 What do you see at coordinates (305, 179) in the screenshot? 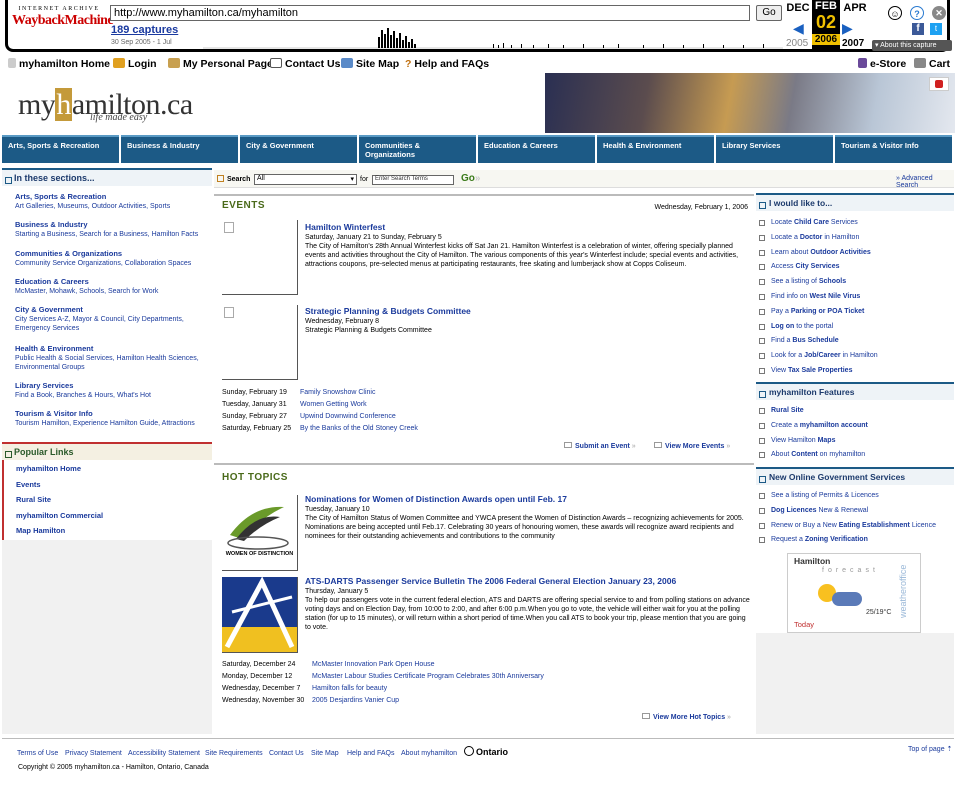
I see `search-scope-select: All ▾` at bounding box center [305, 179].